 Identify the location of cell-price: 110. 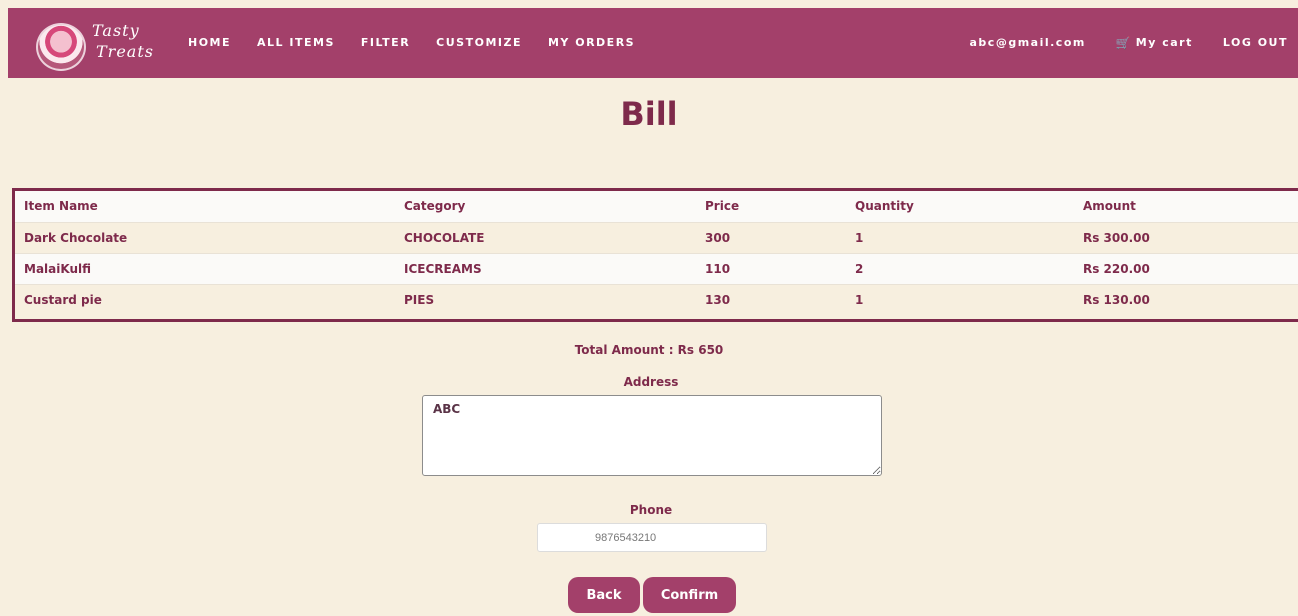
(771, 268).